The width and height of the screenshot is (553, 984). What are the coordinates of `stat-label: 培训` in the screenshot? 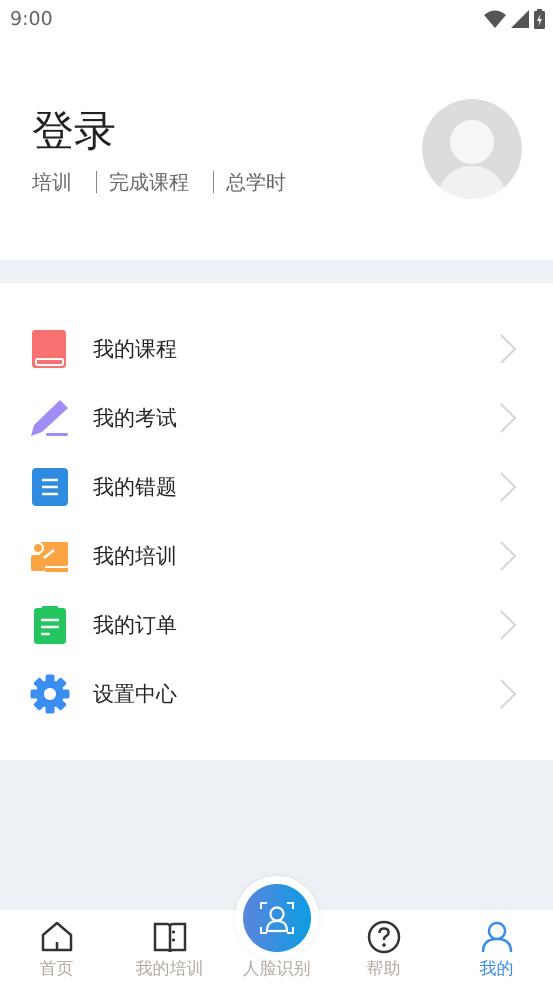 It's located at (52, 182).